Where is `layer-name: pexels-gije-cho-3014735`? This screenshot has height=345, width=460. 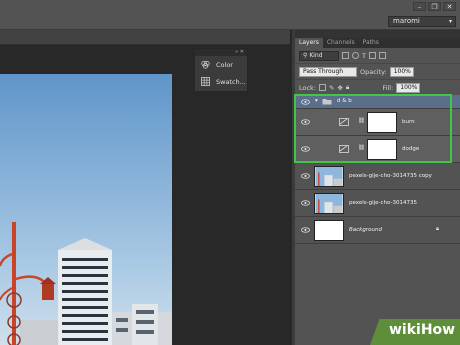
layer-name: pexels-gije-cho-3014735 is located at coordinates (383, 203).